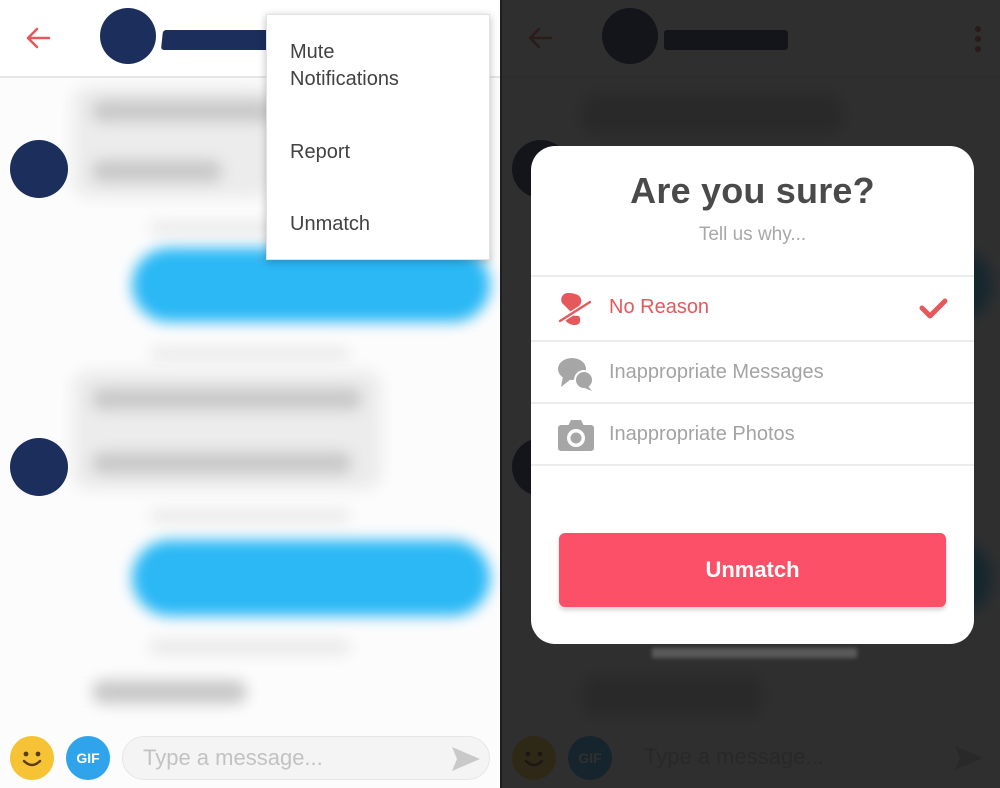 Image resolution: width=1000 pixels, height=788 pixels. I want to click on menu-item-unmatch: Unmatch, so click(378, 224).